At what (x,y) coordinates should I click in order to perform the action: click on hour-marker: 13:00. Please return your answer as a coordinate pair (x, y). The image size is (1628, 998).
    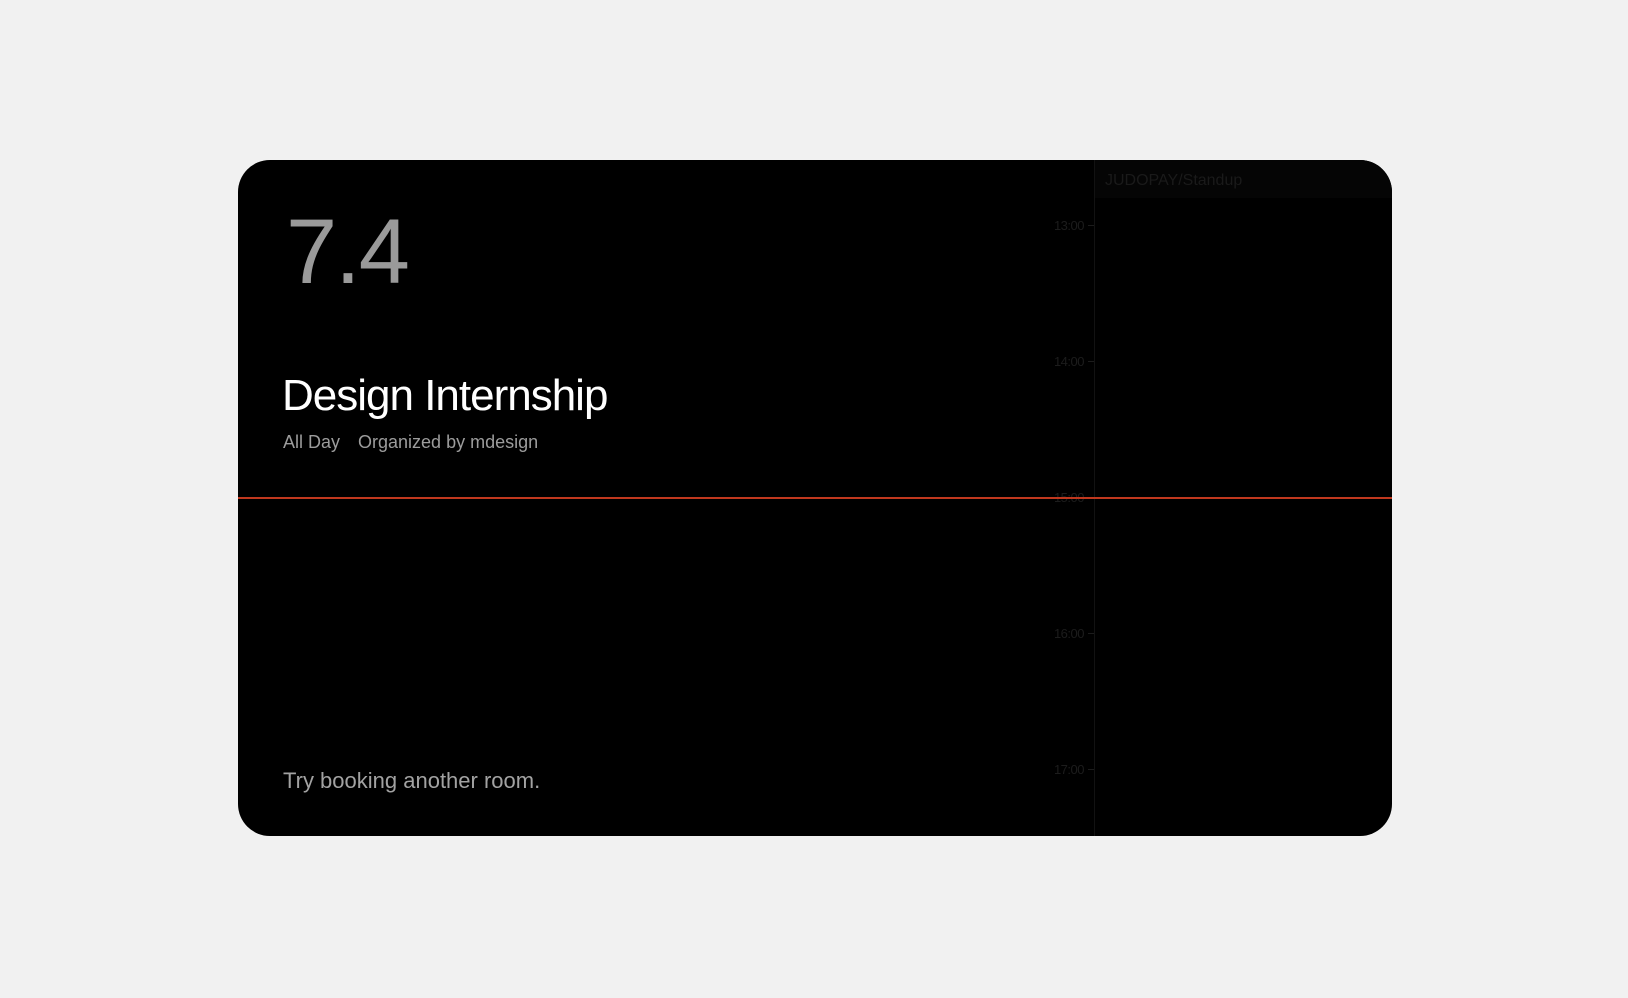
    Looking at the image, I should click on (1066, 225).